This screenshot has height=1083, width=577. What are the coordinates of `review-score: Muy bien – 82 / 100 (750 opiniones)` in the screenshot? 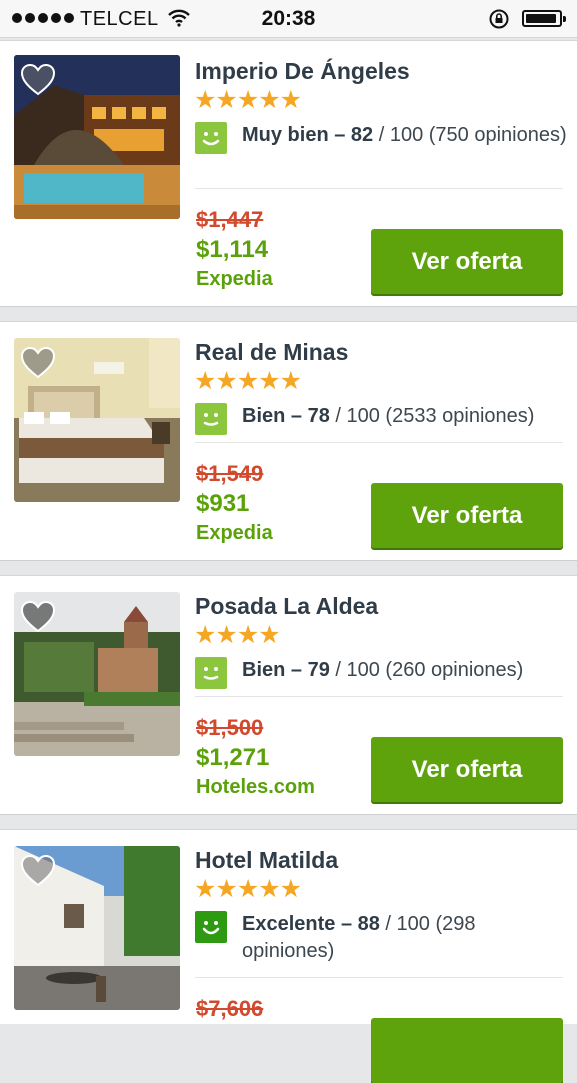 It's located at (404, 135).